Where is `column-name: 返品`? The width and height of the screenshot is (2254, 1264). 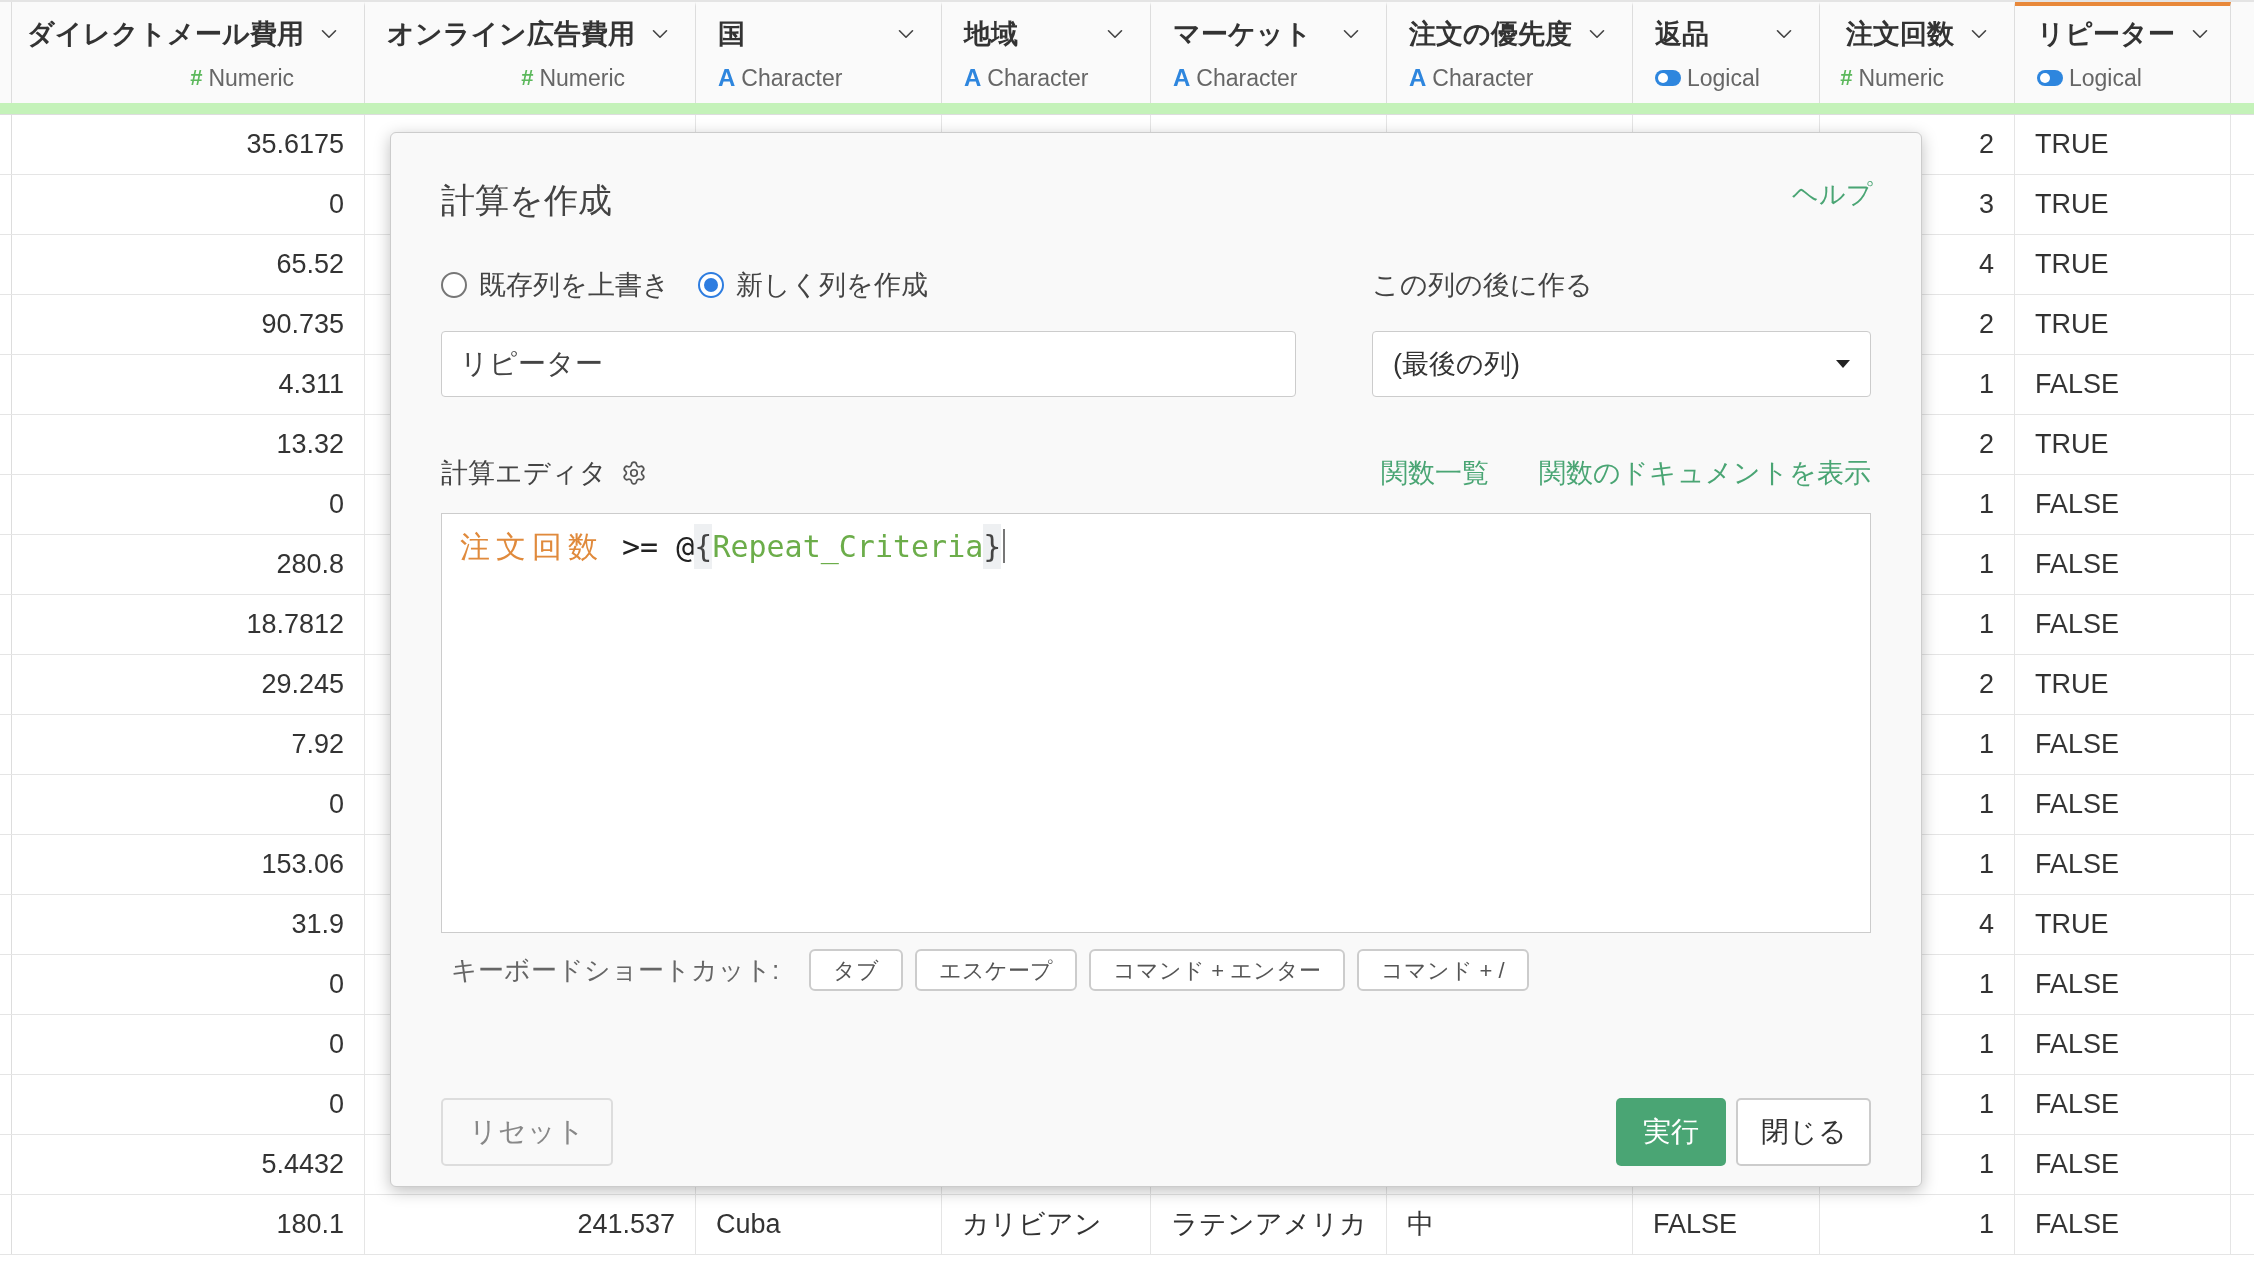 column-name: 返品 is located at coordinates (1682, 34).